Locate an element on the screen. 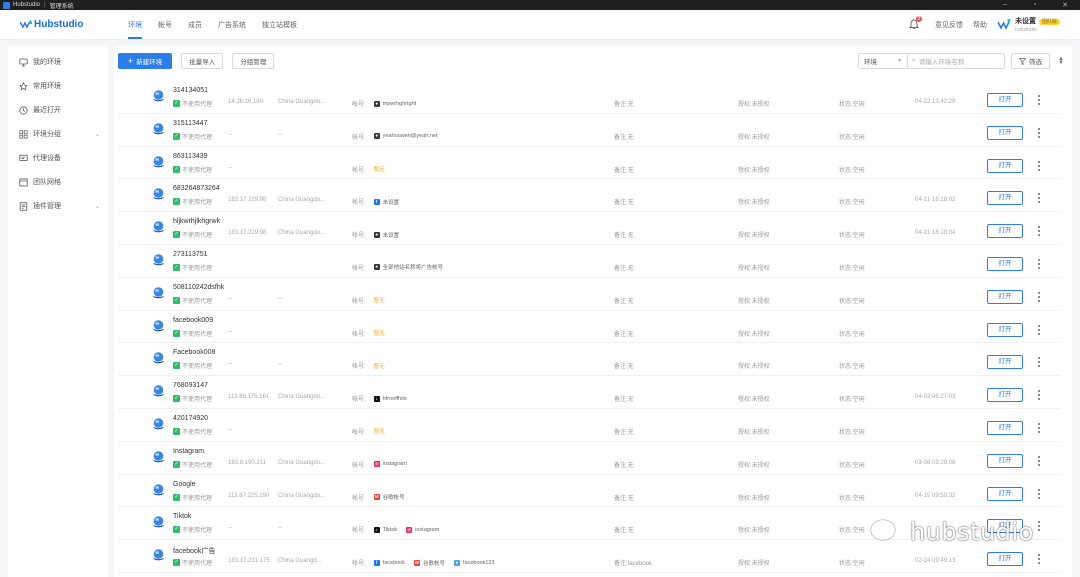 The width and height of the screenshot is (1080, 577). environment-name: 314134051 is located at coordinates (191, 90).